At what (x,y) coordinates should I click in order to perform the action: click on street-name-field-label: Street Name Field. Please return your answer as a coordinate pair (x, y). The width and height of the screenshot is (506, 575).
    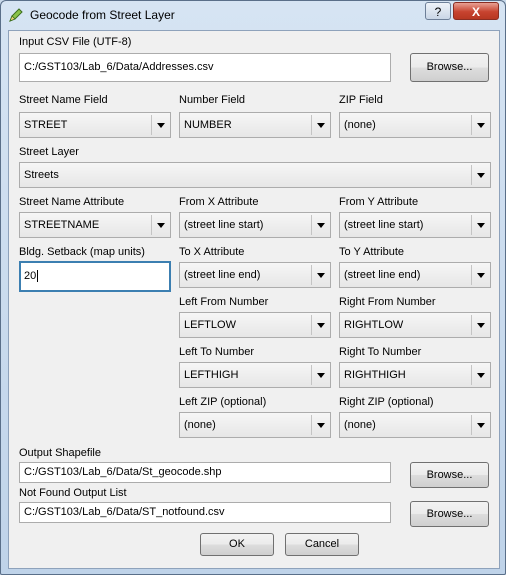
    Looking at the image, I should click on (63, 100).